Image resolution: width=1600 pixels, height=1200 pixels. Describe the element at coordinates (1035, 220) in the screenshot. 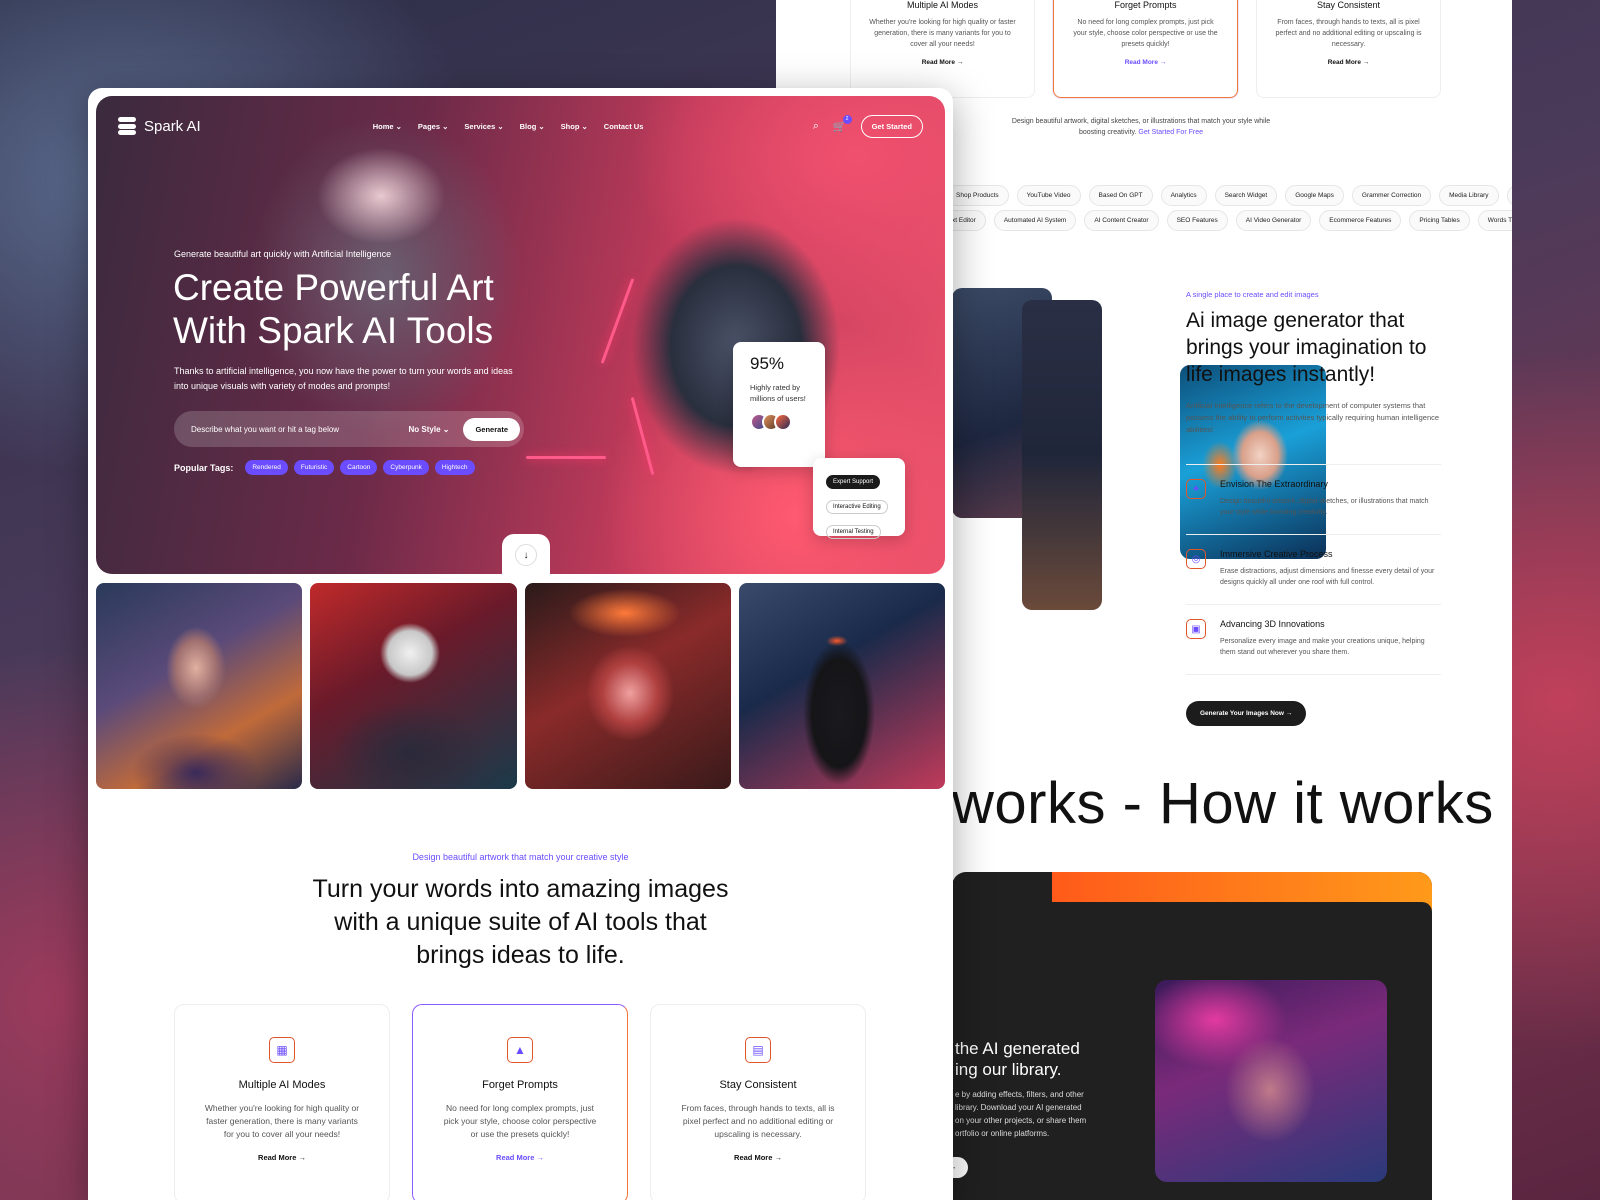

I see `tag-pill: Automated AI System` at that location.